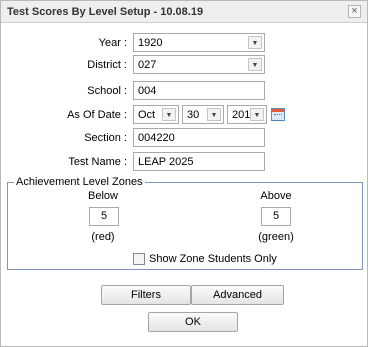 This screenshot has width=368, height=347. What do you see at coordinates (107, 91) in the screenshot?
I see `school-label: School :` at bounding box center [107, 91].